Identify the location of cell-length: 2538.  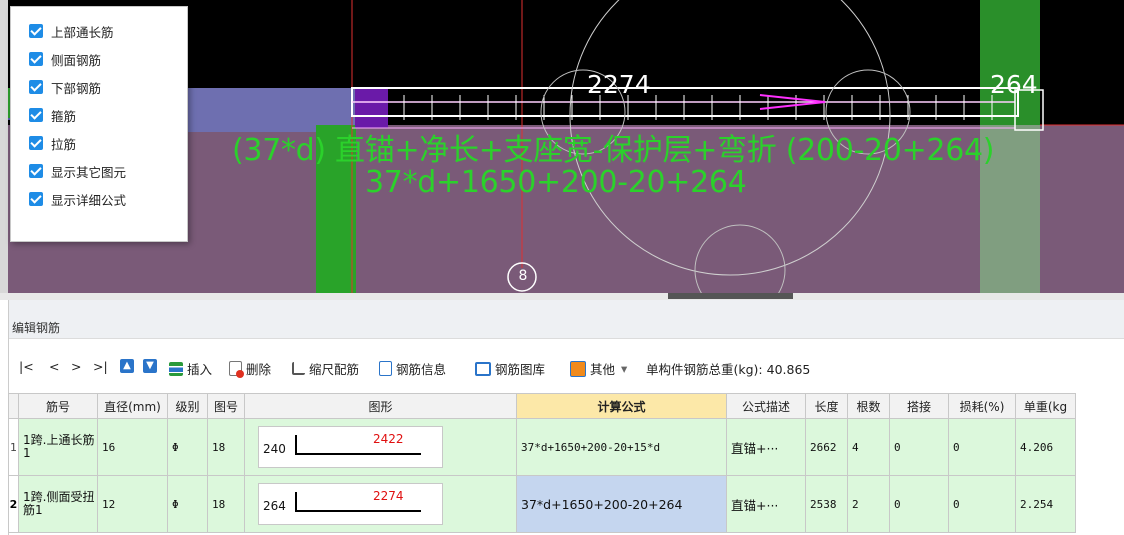
(826, 504).